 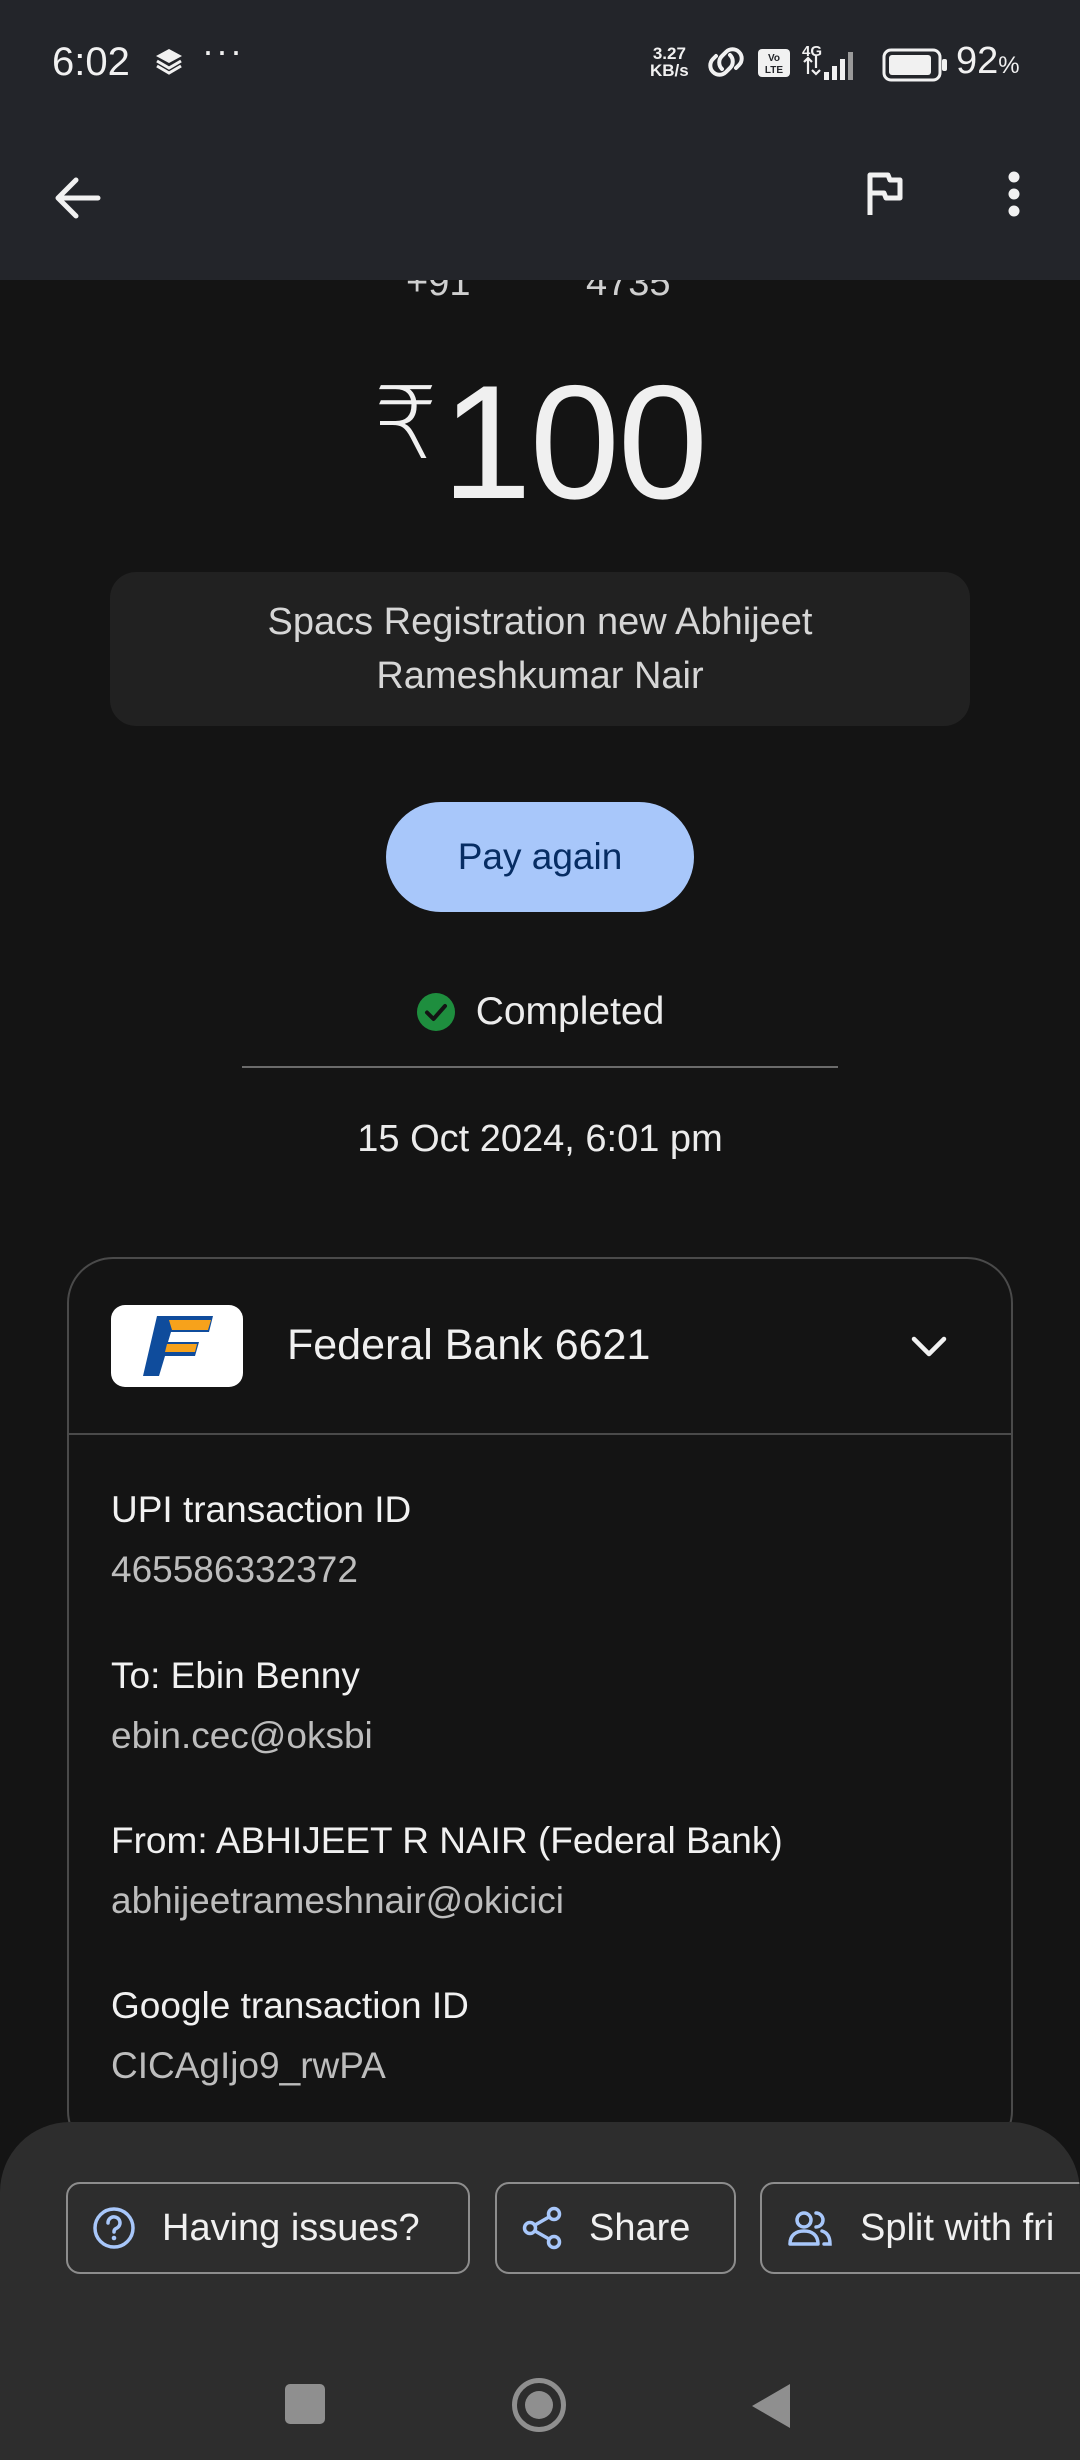 I want to click on google-transaction-id: Google transaction ID CICAgIjo9_rwPA, so click(x=290, y=2036).